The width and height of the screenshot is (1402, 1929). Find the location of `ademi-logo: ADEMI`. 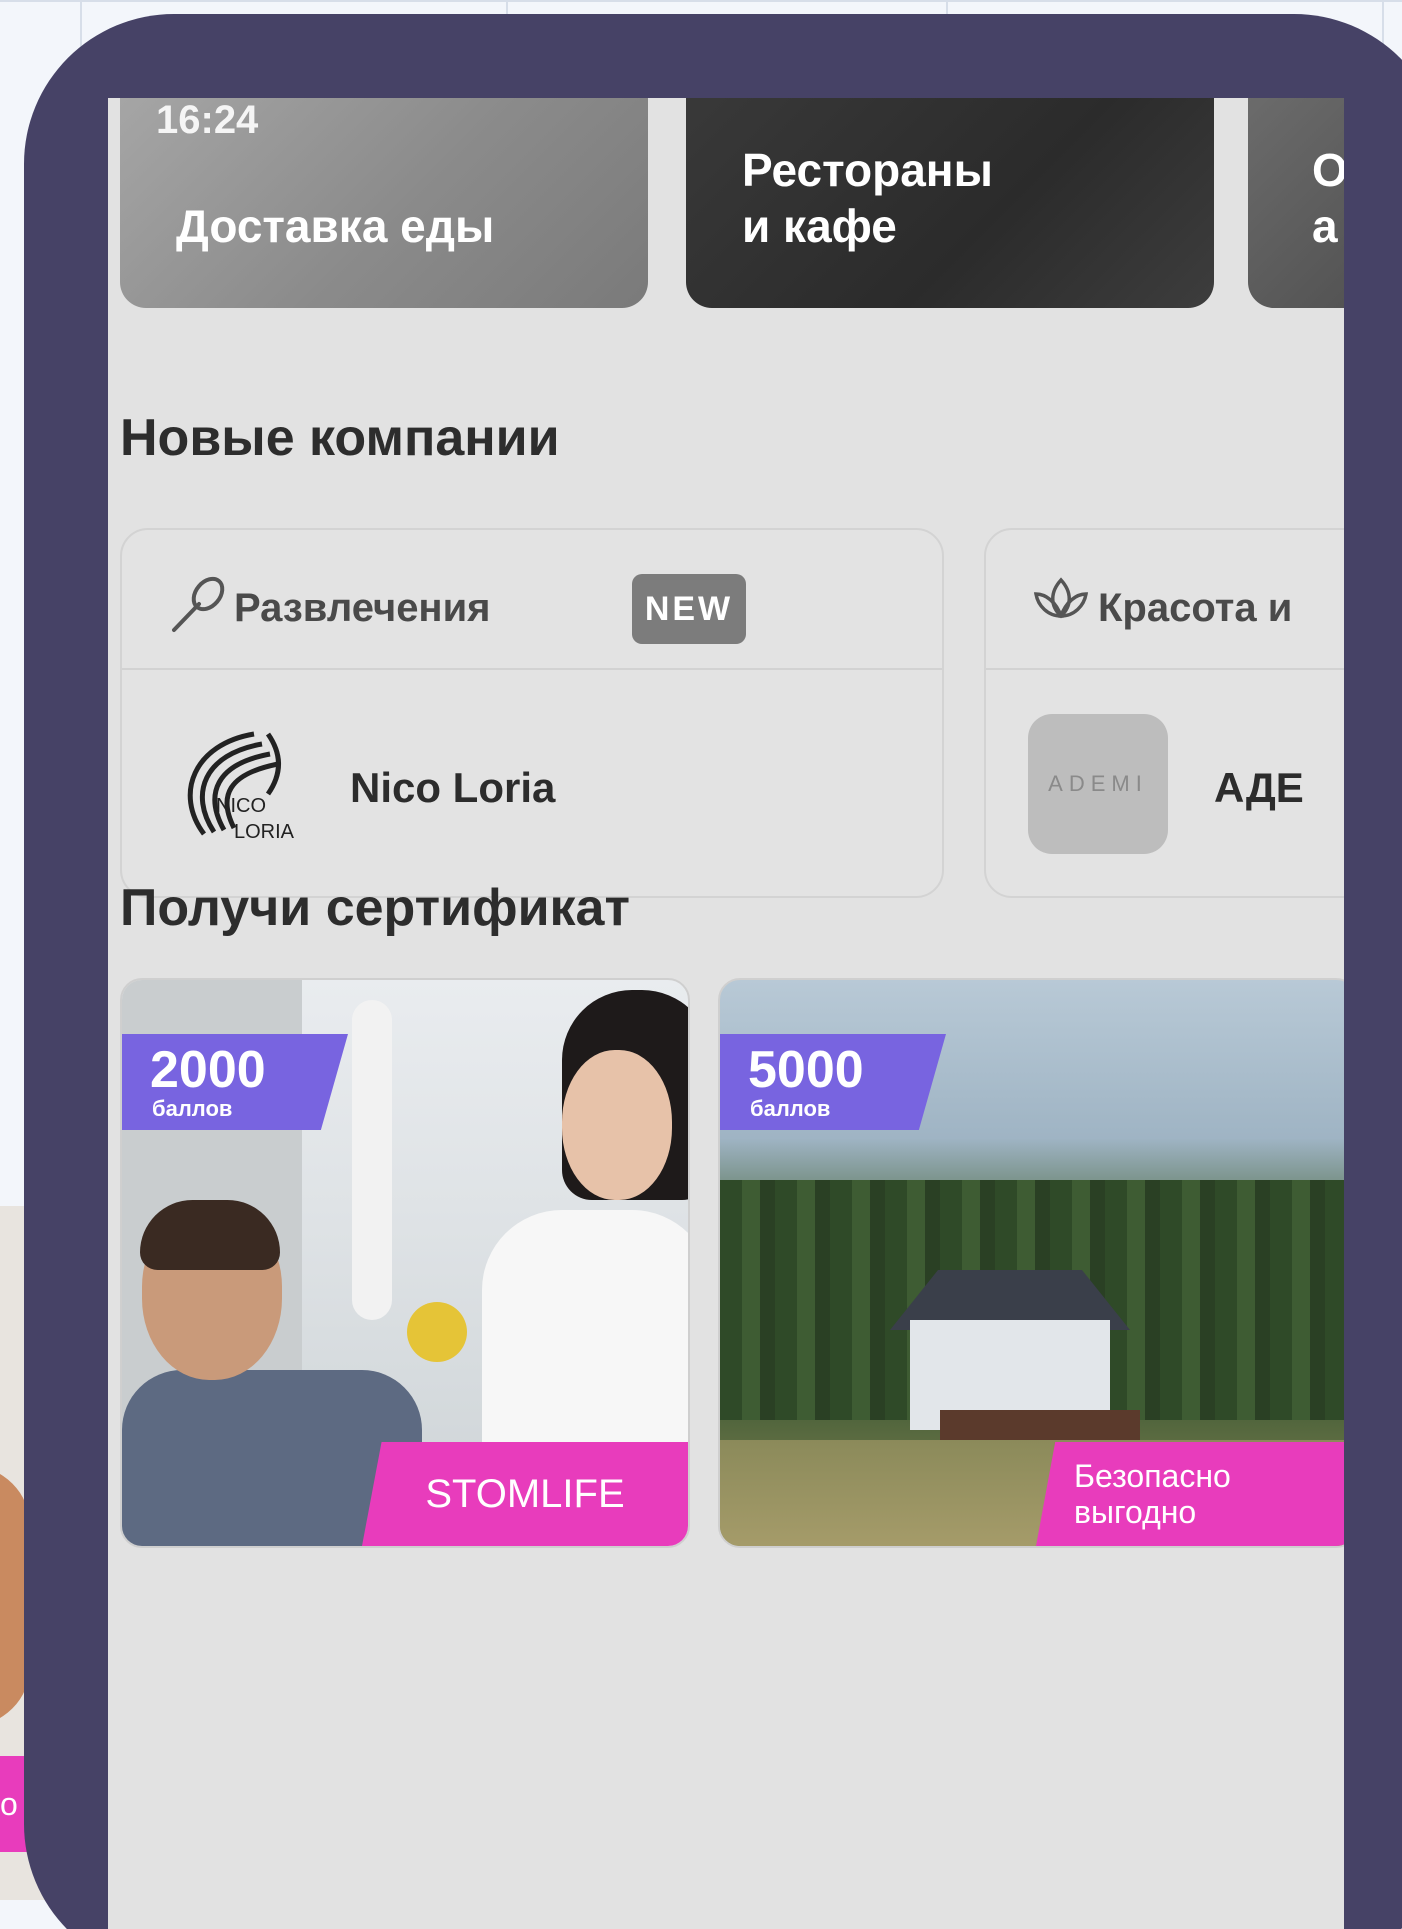

ademi-logo: ADEMI is located at coordinates (1098, 784).